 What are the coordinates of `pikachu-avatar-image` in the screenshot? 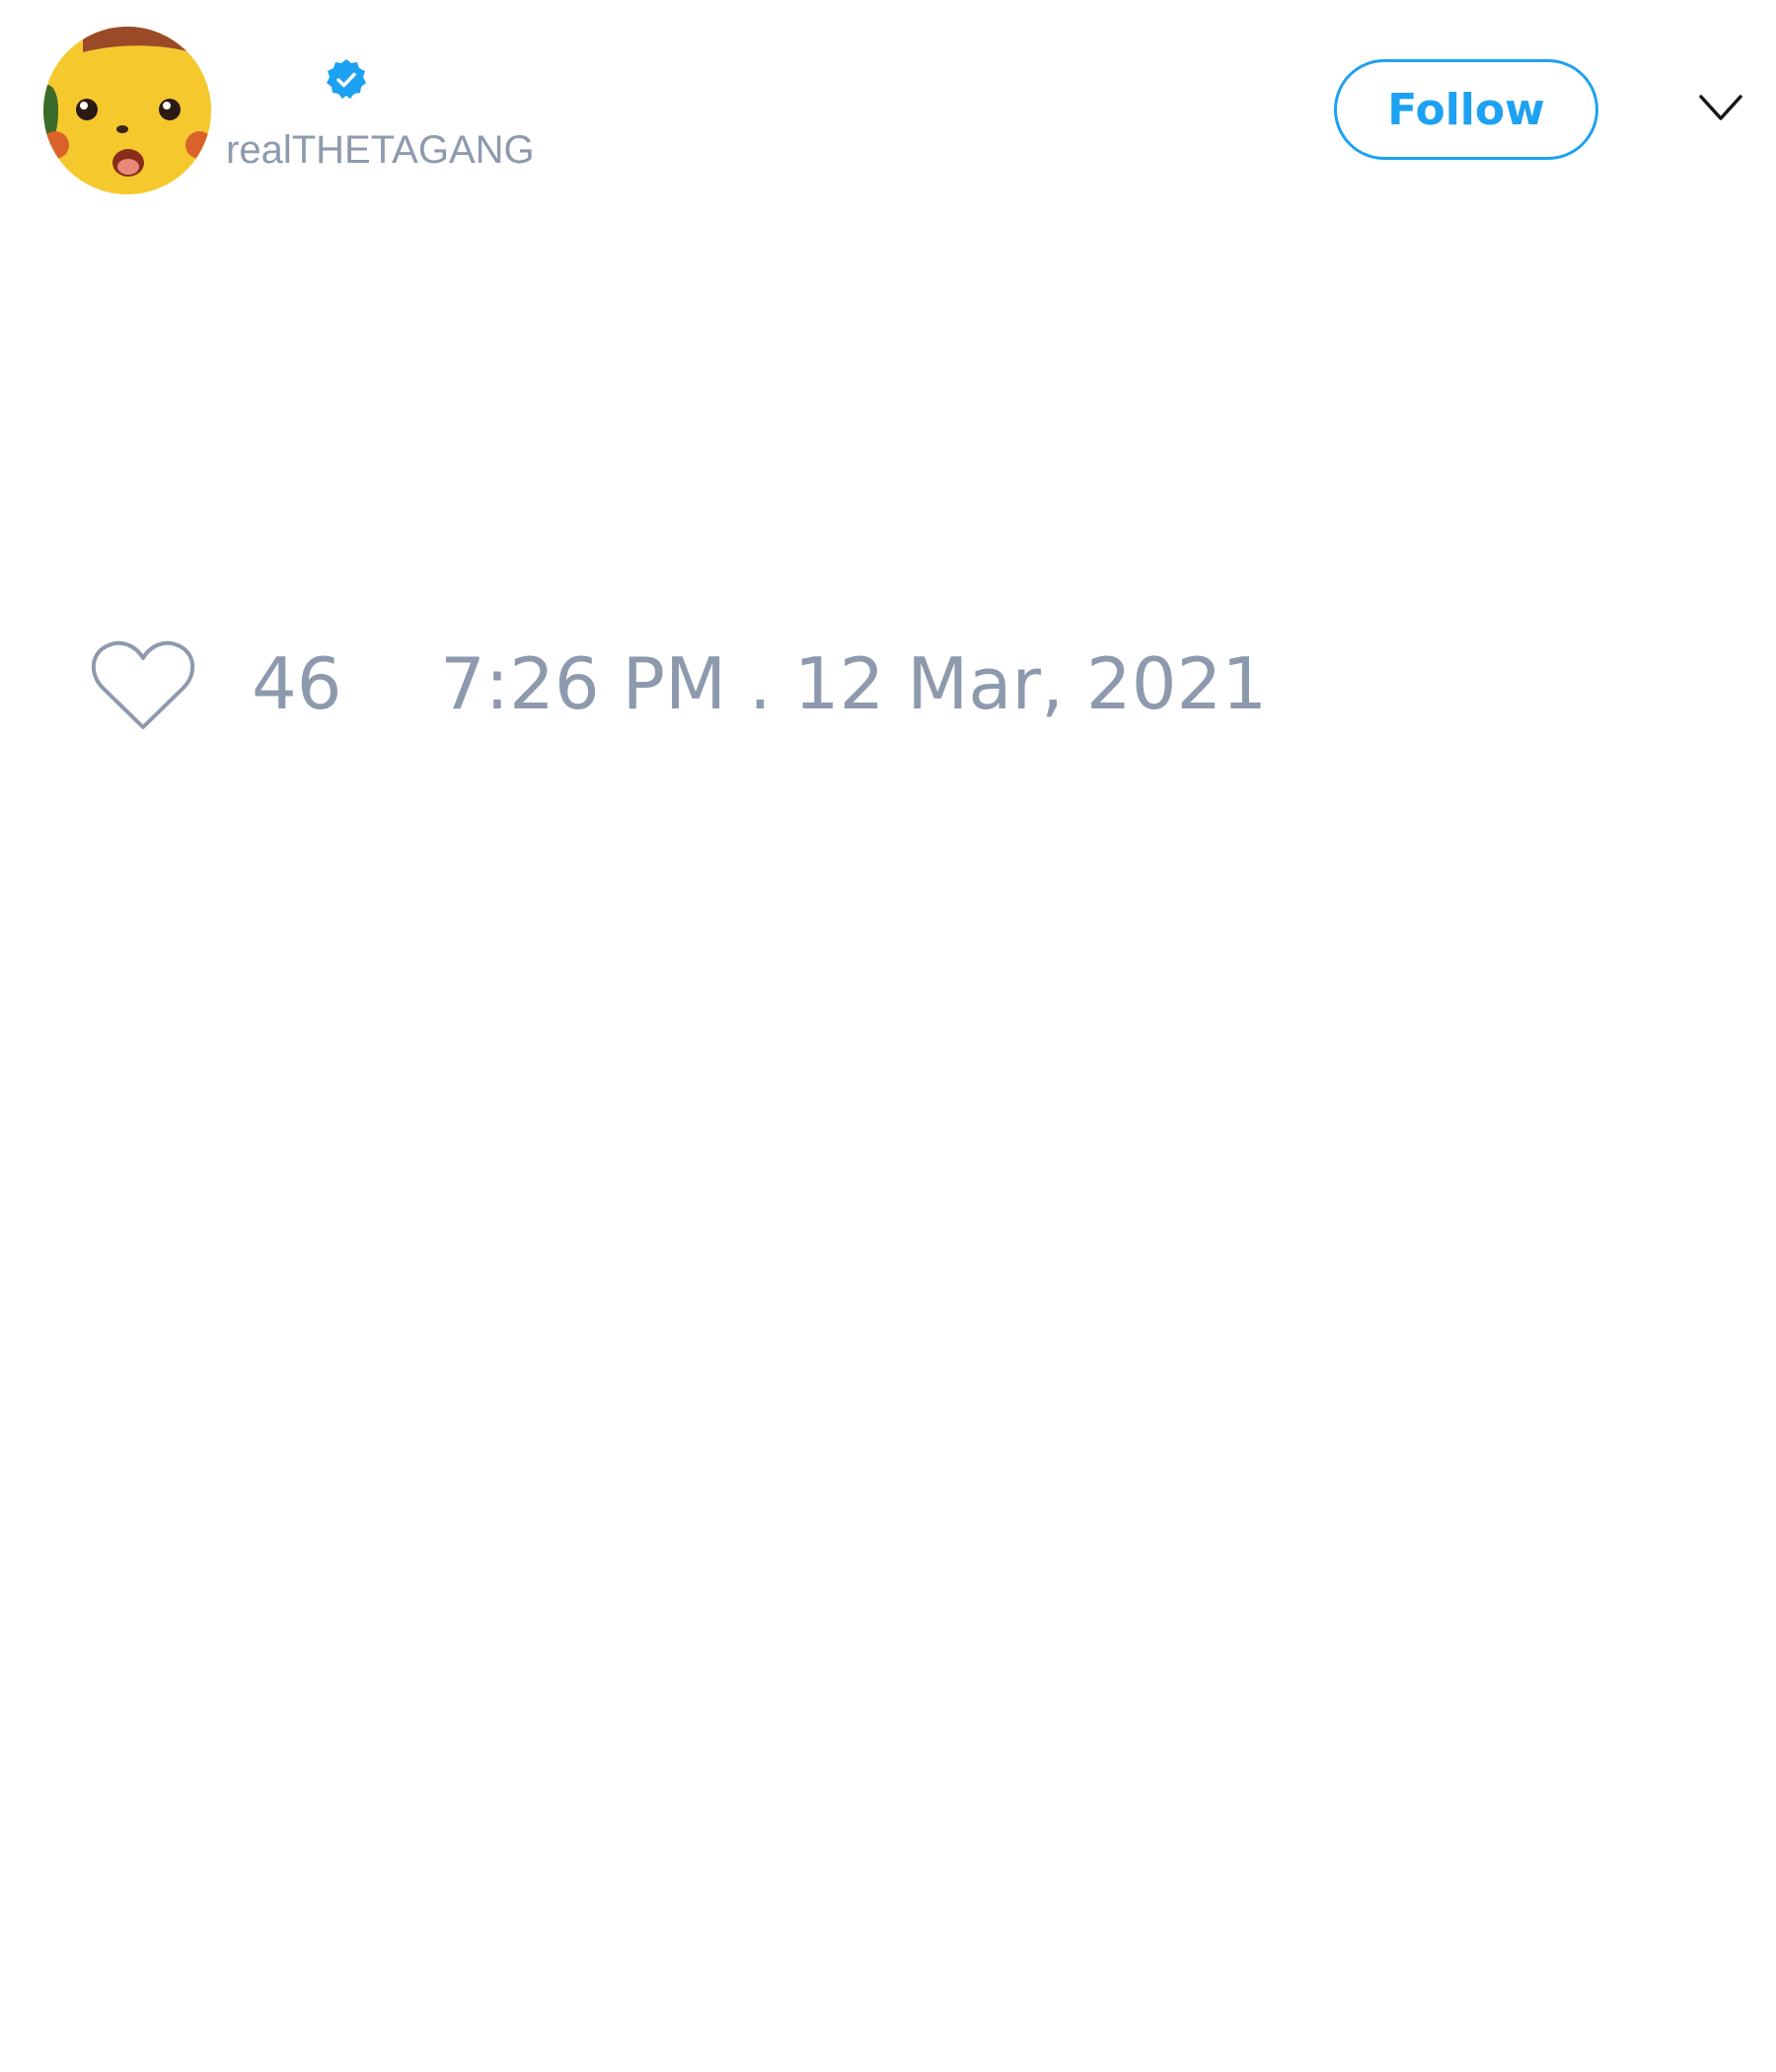 It's located at (127, 111).